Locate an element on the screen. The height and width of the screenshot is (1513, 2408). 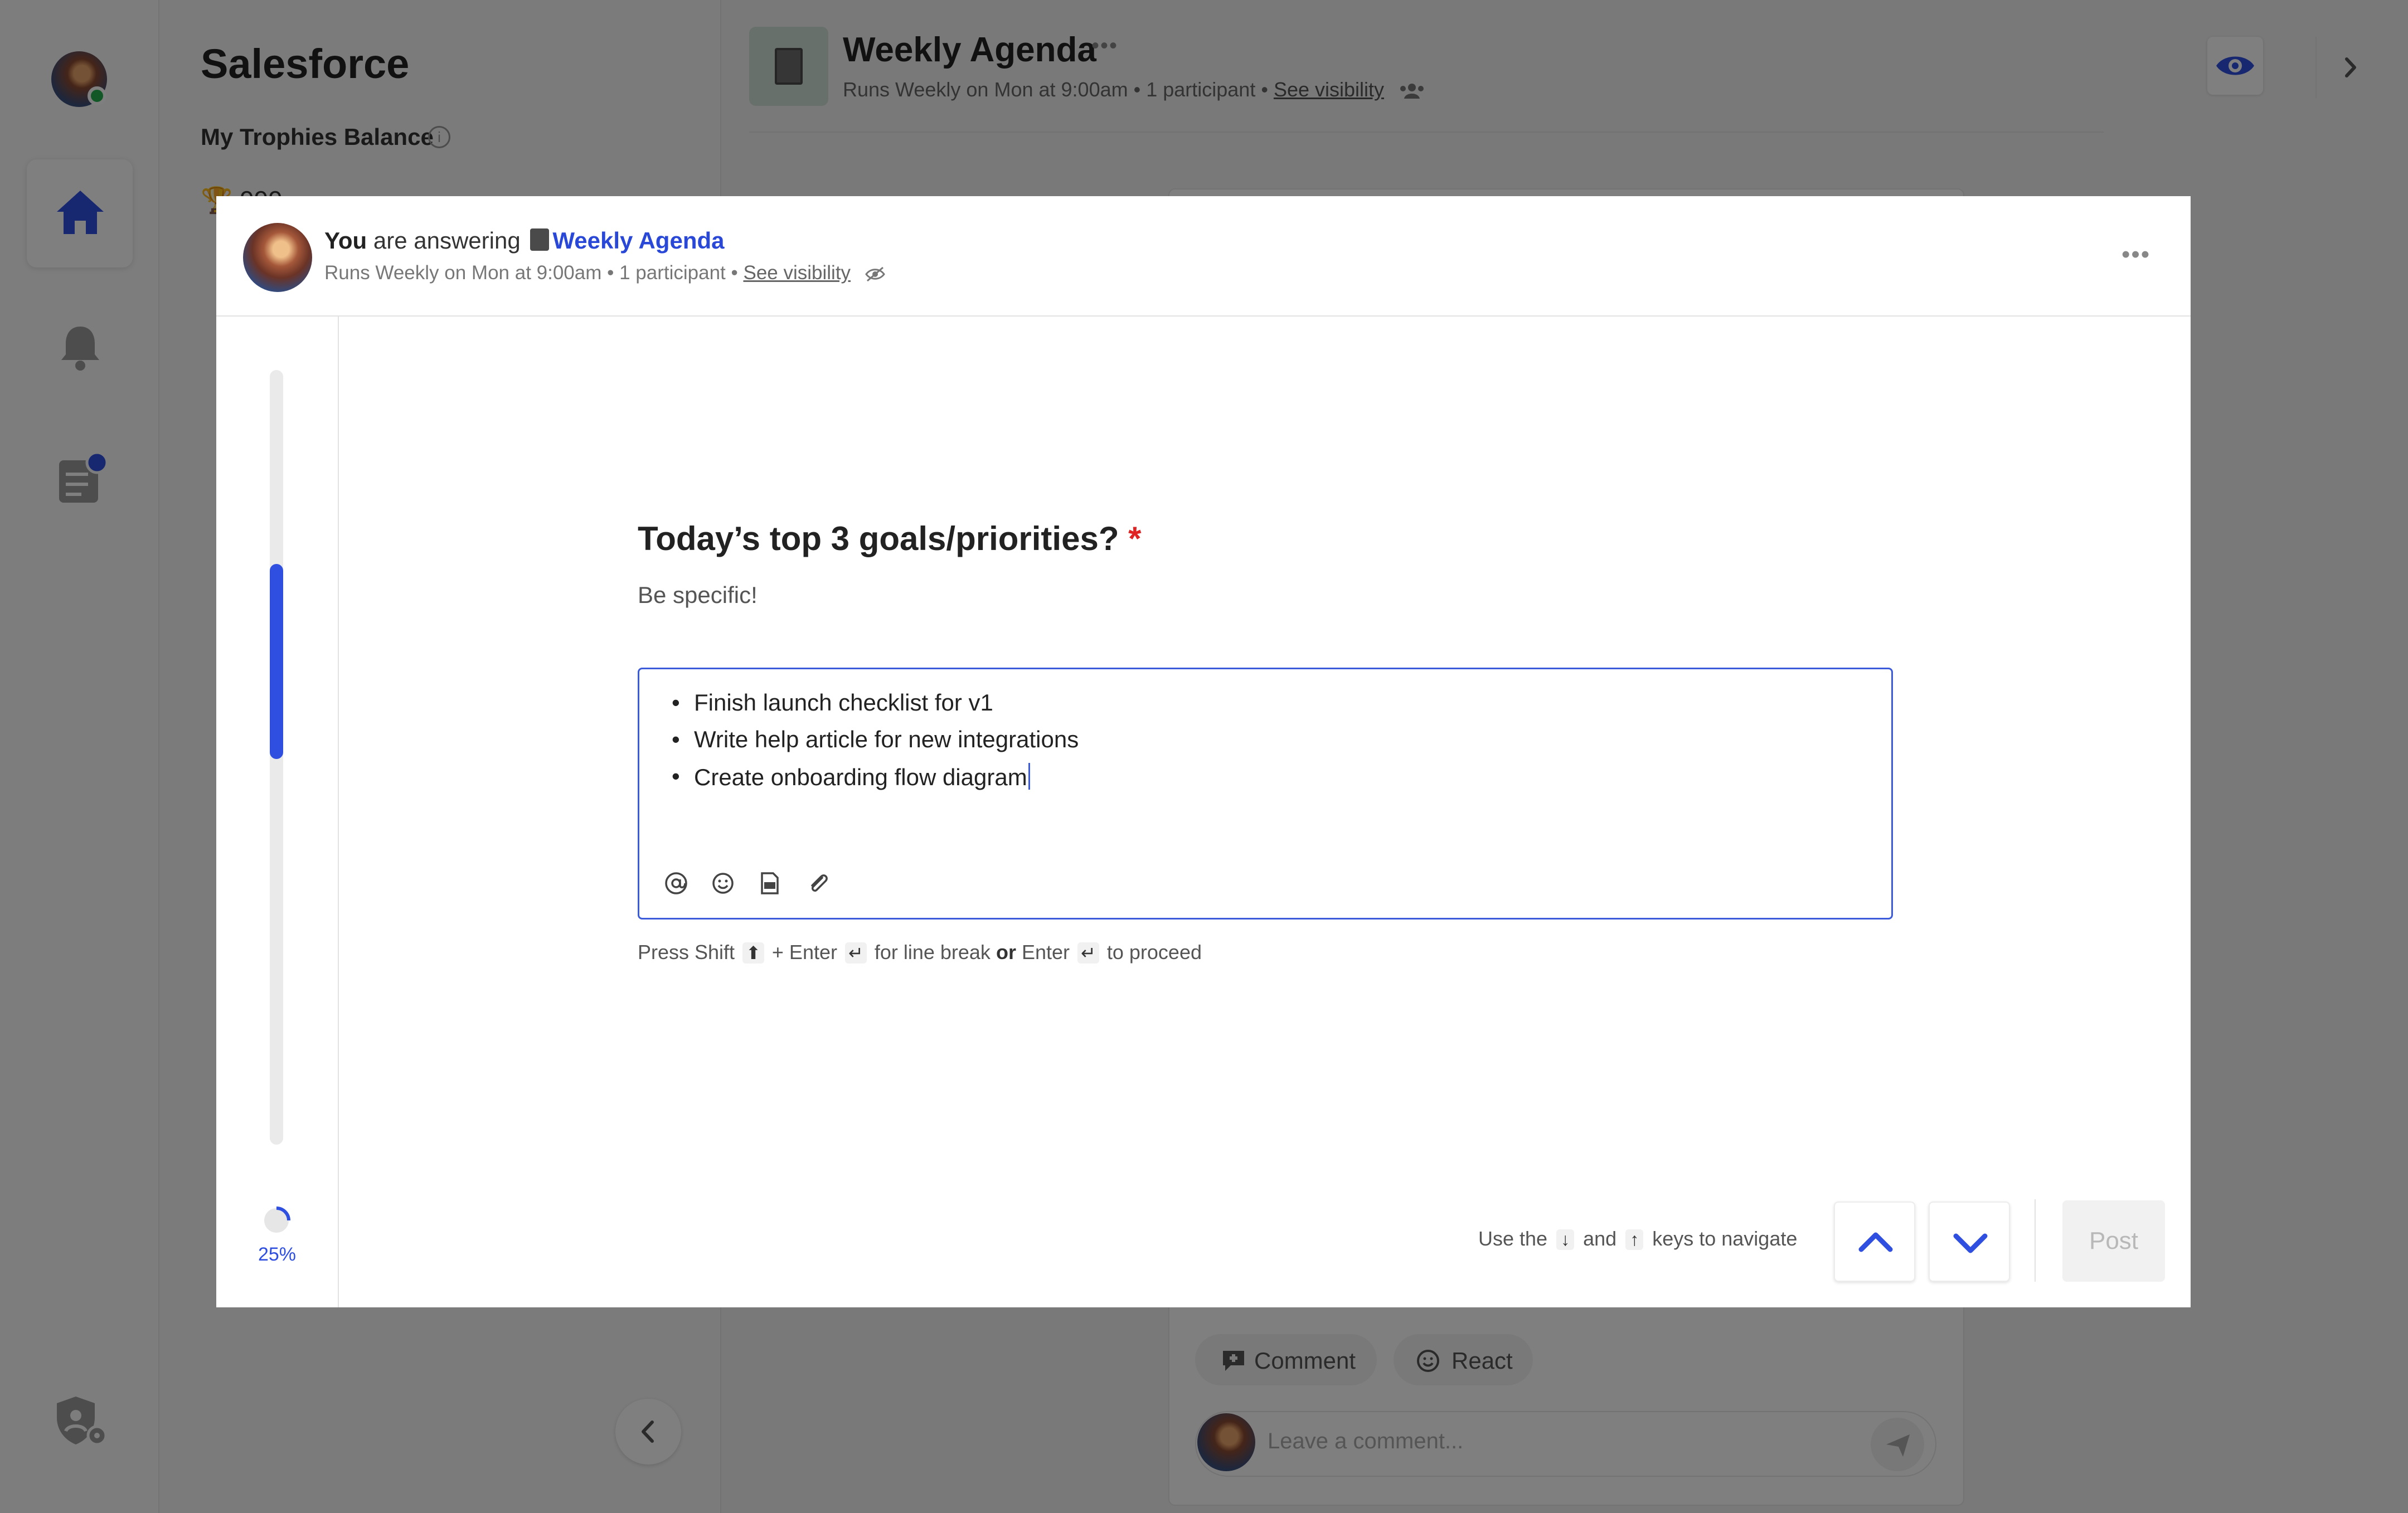
progress-percent: 25% is located at coordinates (277, 1254).